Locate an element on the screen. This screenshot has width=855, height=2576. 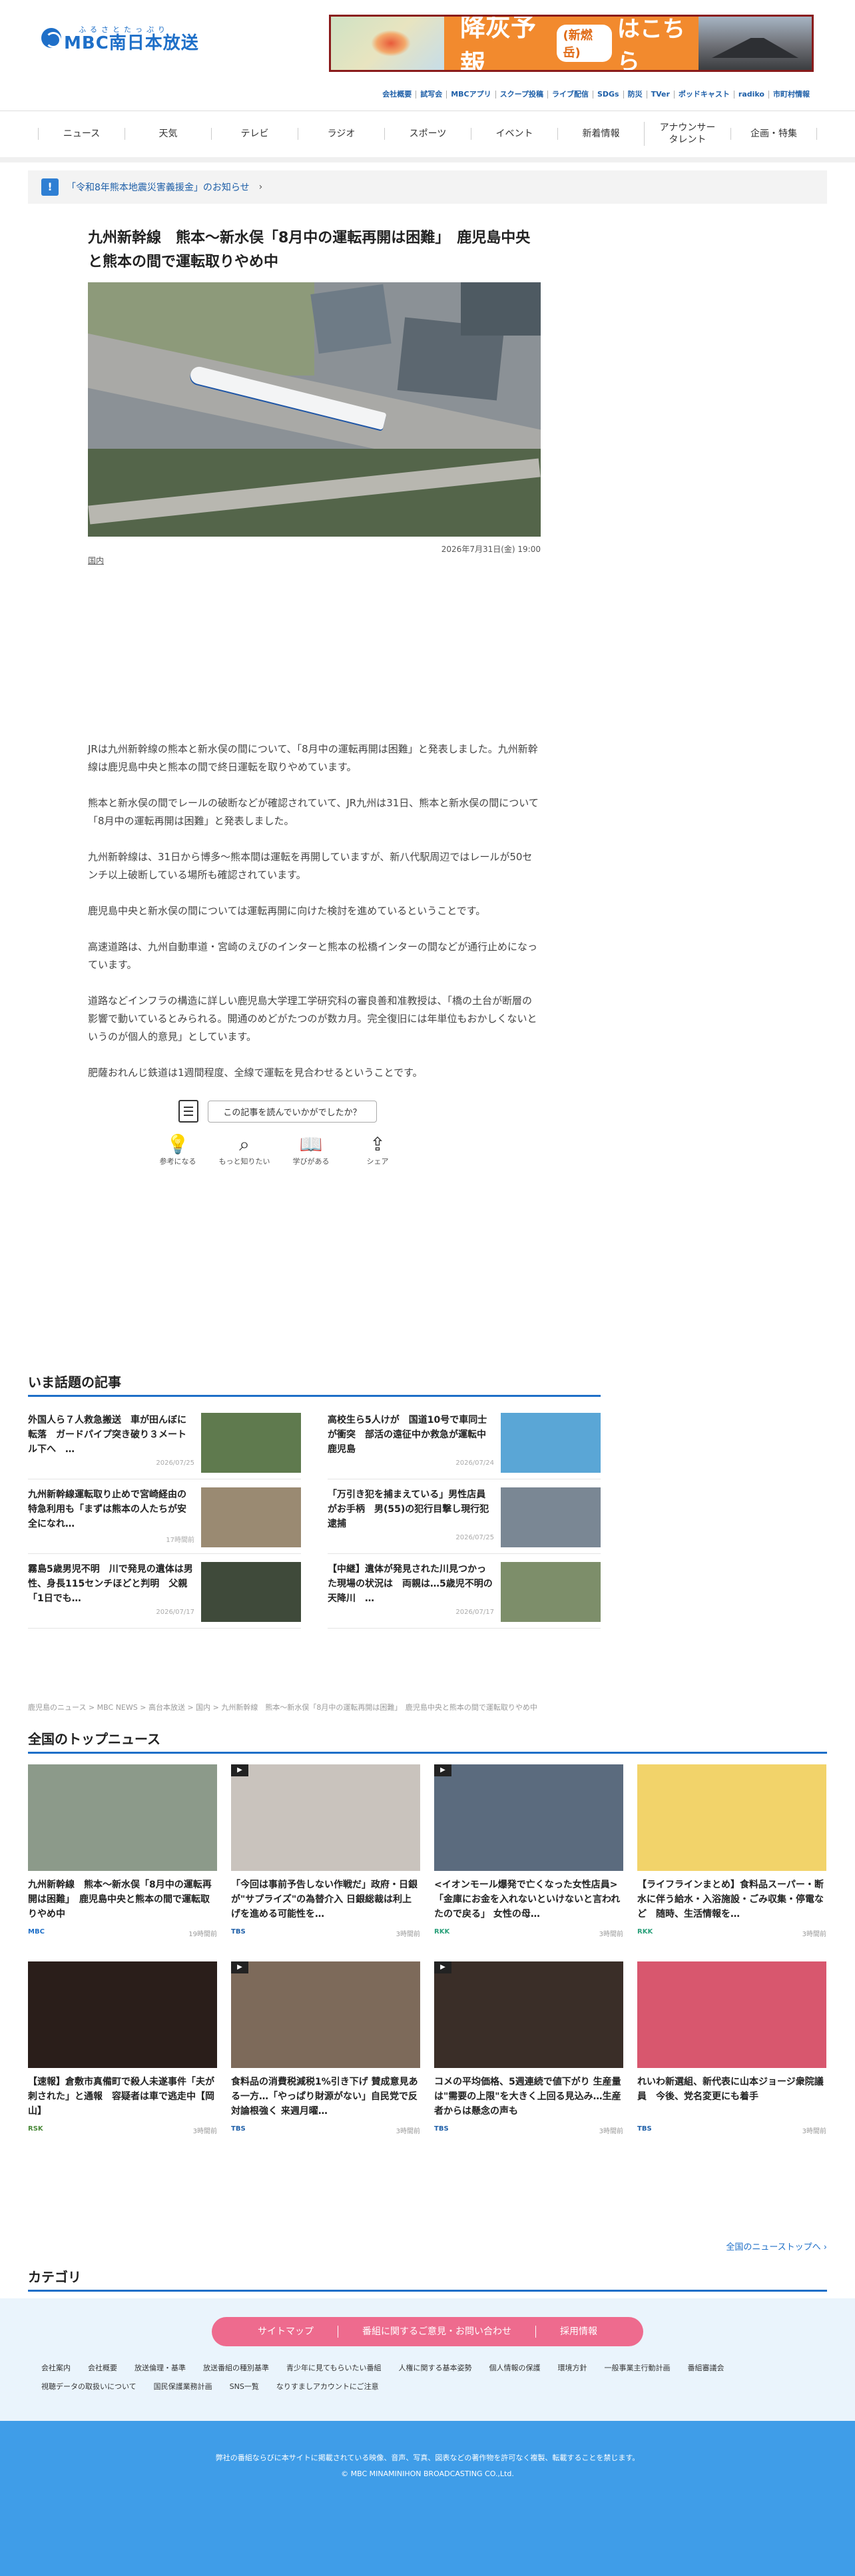
utility-link: ライブ配信 is located at coordinates (570, 95).